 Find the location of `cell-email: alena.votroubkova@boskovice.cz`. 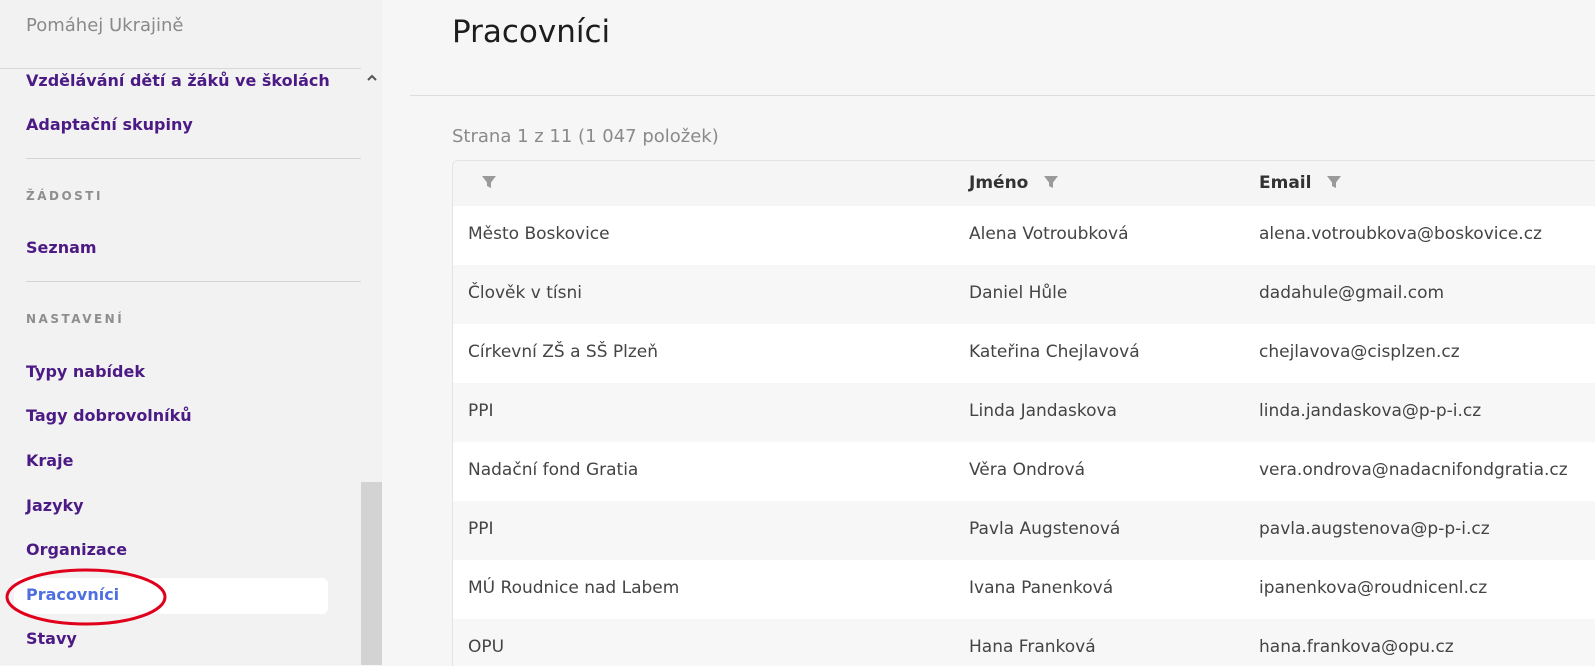

cell-email: alena.votroubkova@boskovice.cz is located at coordinates (1400, 234).